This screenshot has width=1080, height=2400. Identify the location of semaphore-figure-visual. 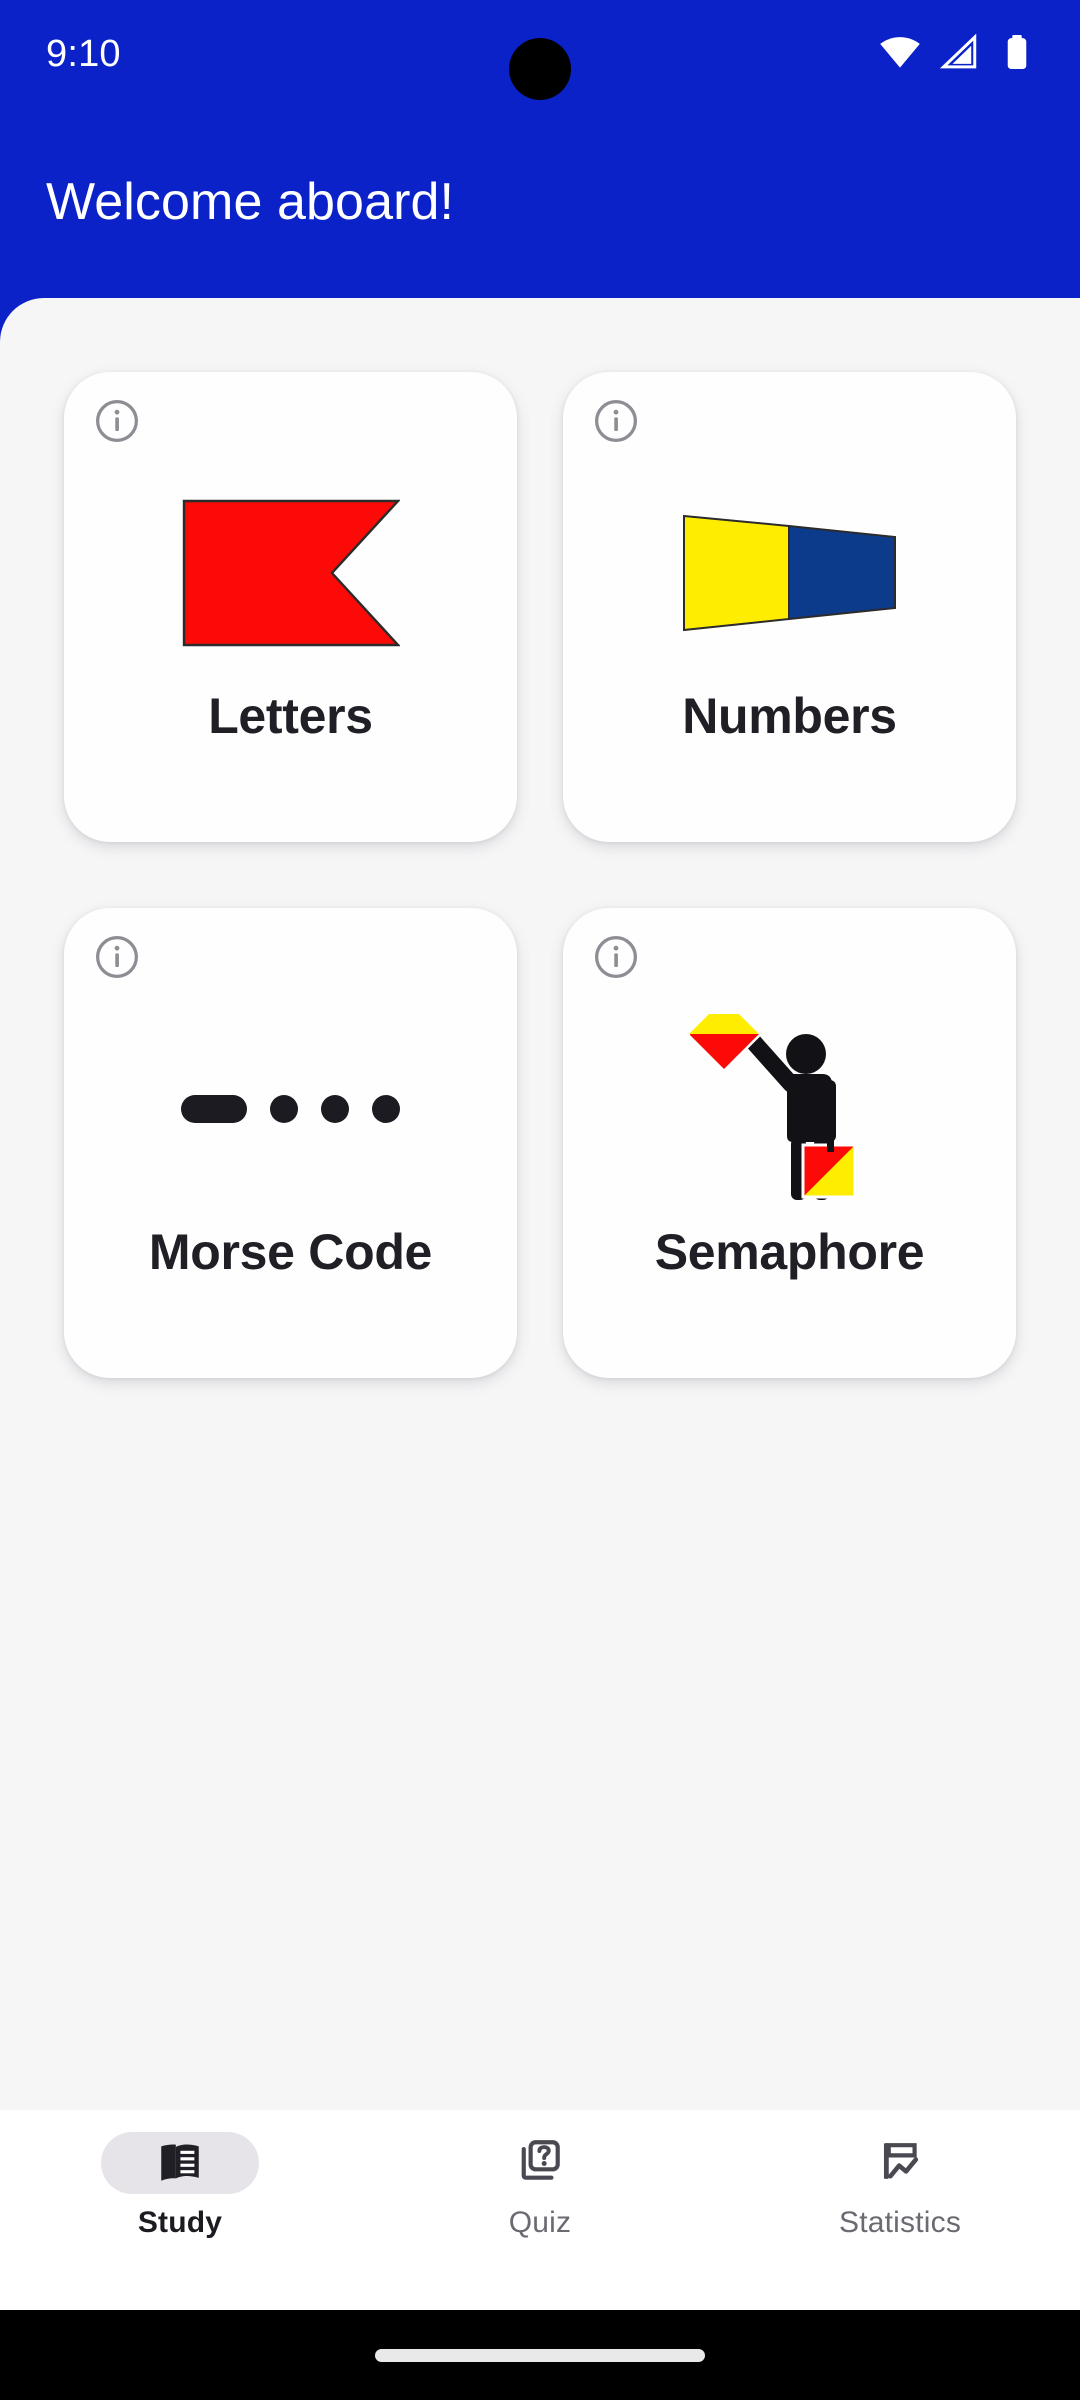
(789, 1109).